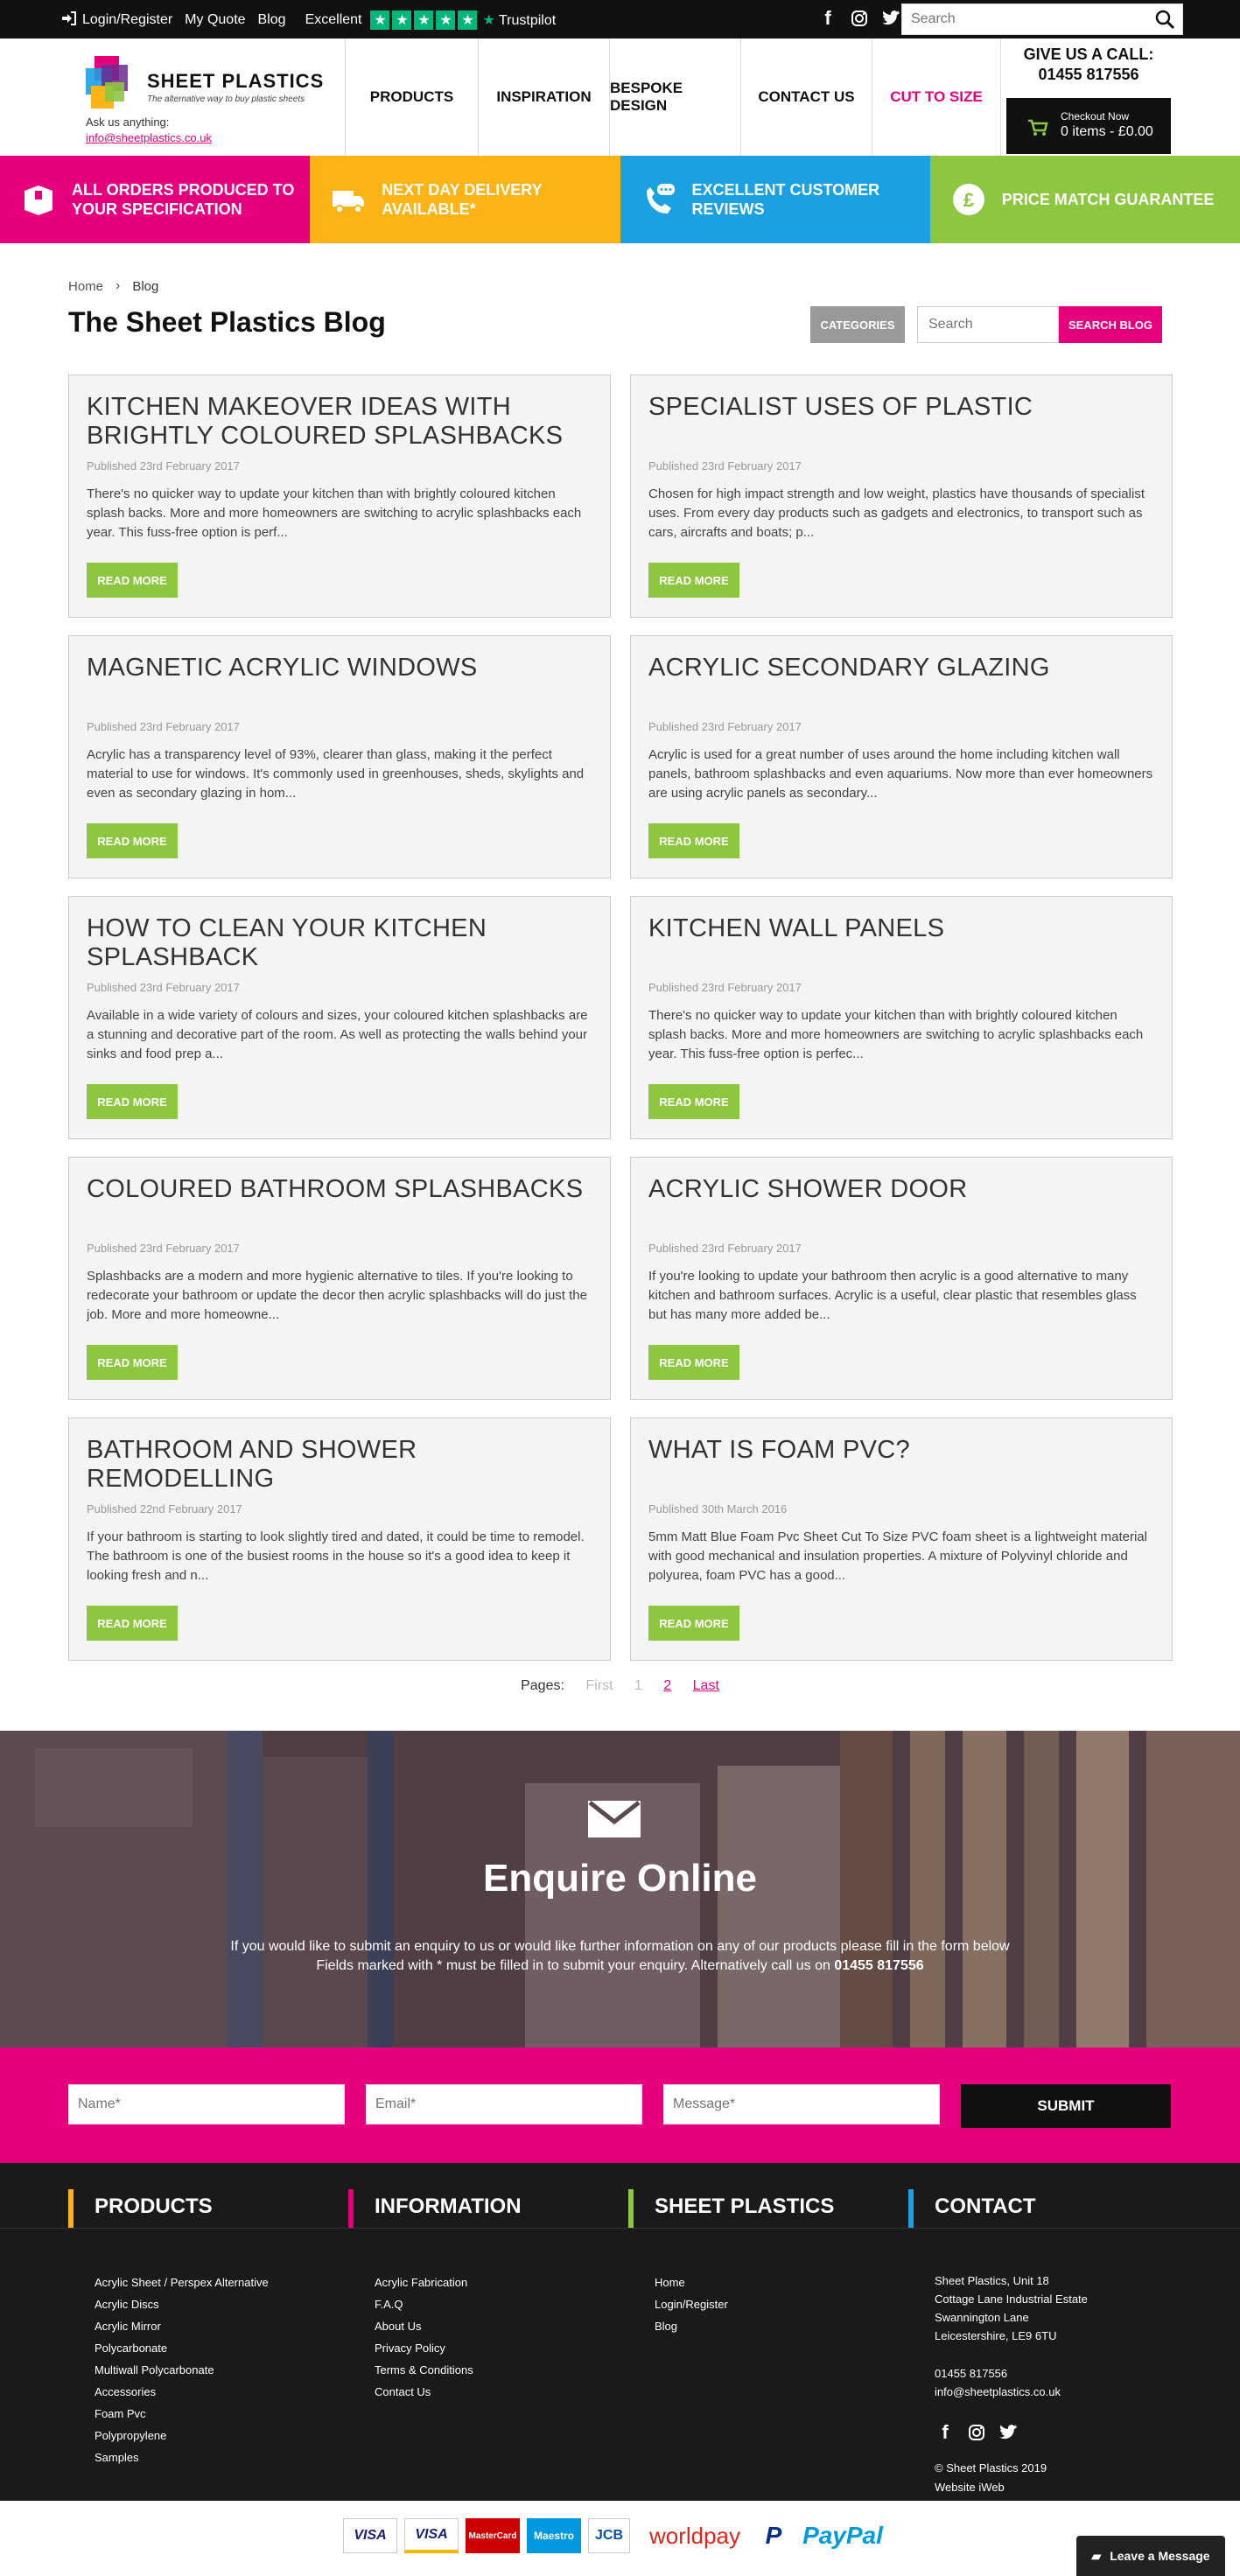 Image resolution: width=1240 pixels, height=2576 pixels. What do you see at coordinates (370, 2535) in the screenshot?
I see `visa-icon: VISA` at bounding box center [370, 2535].